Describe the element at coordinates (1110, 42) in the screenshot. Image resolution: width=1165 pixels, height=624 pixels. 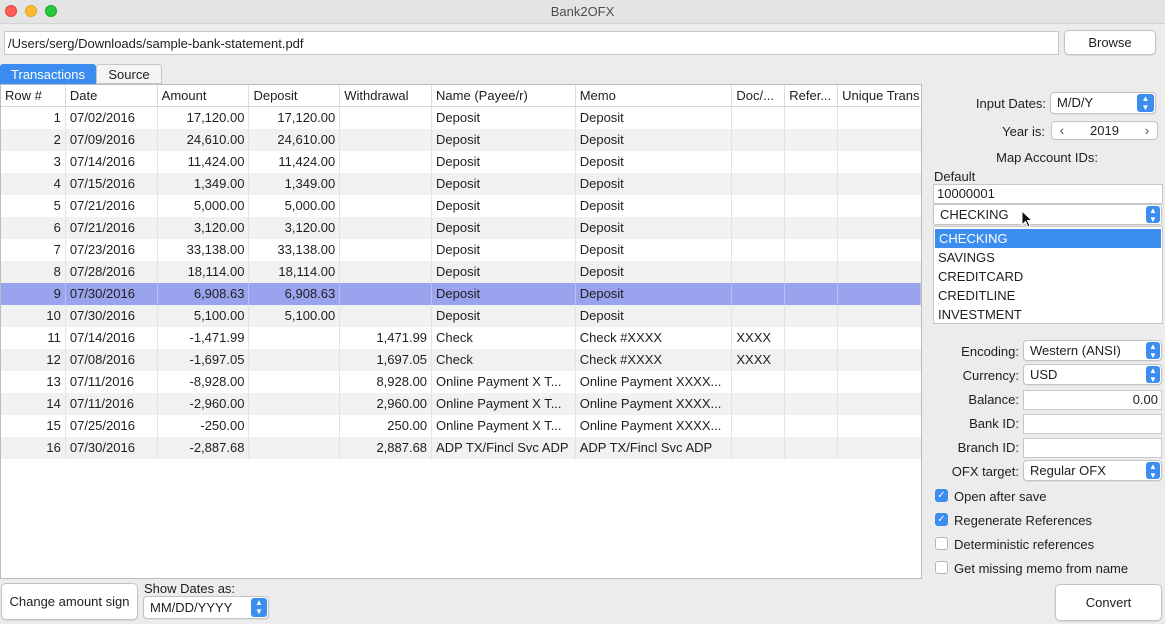
I see `browse-button: Browse` at that location.